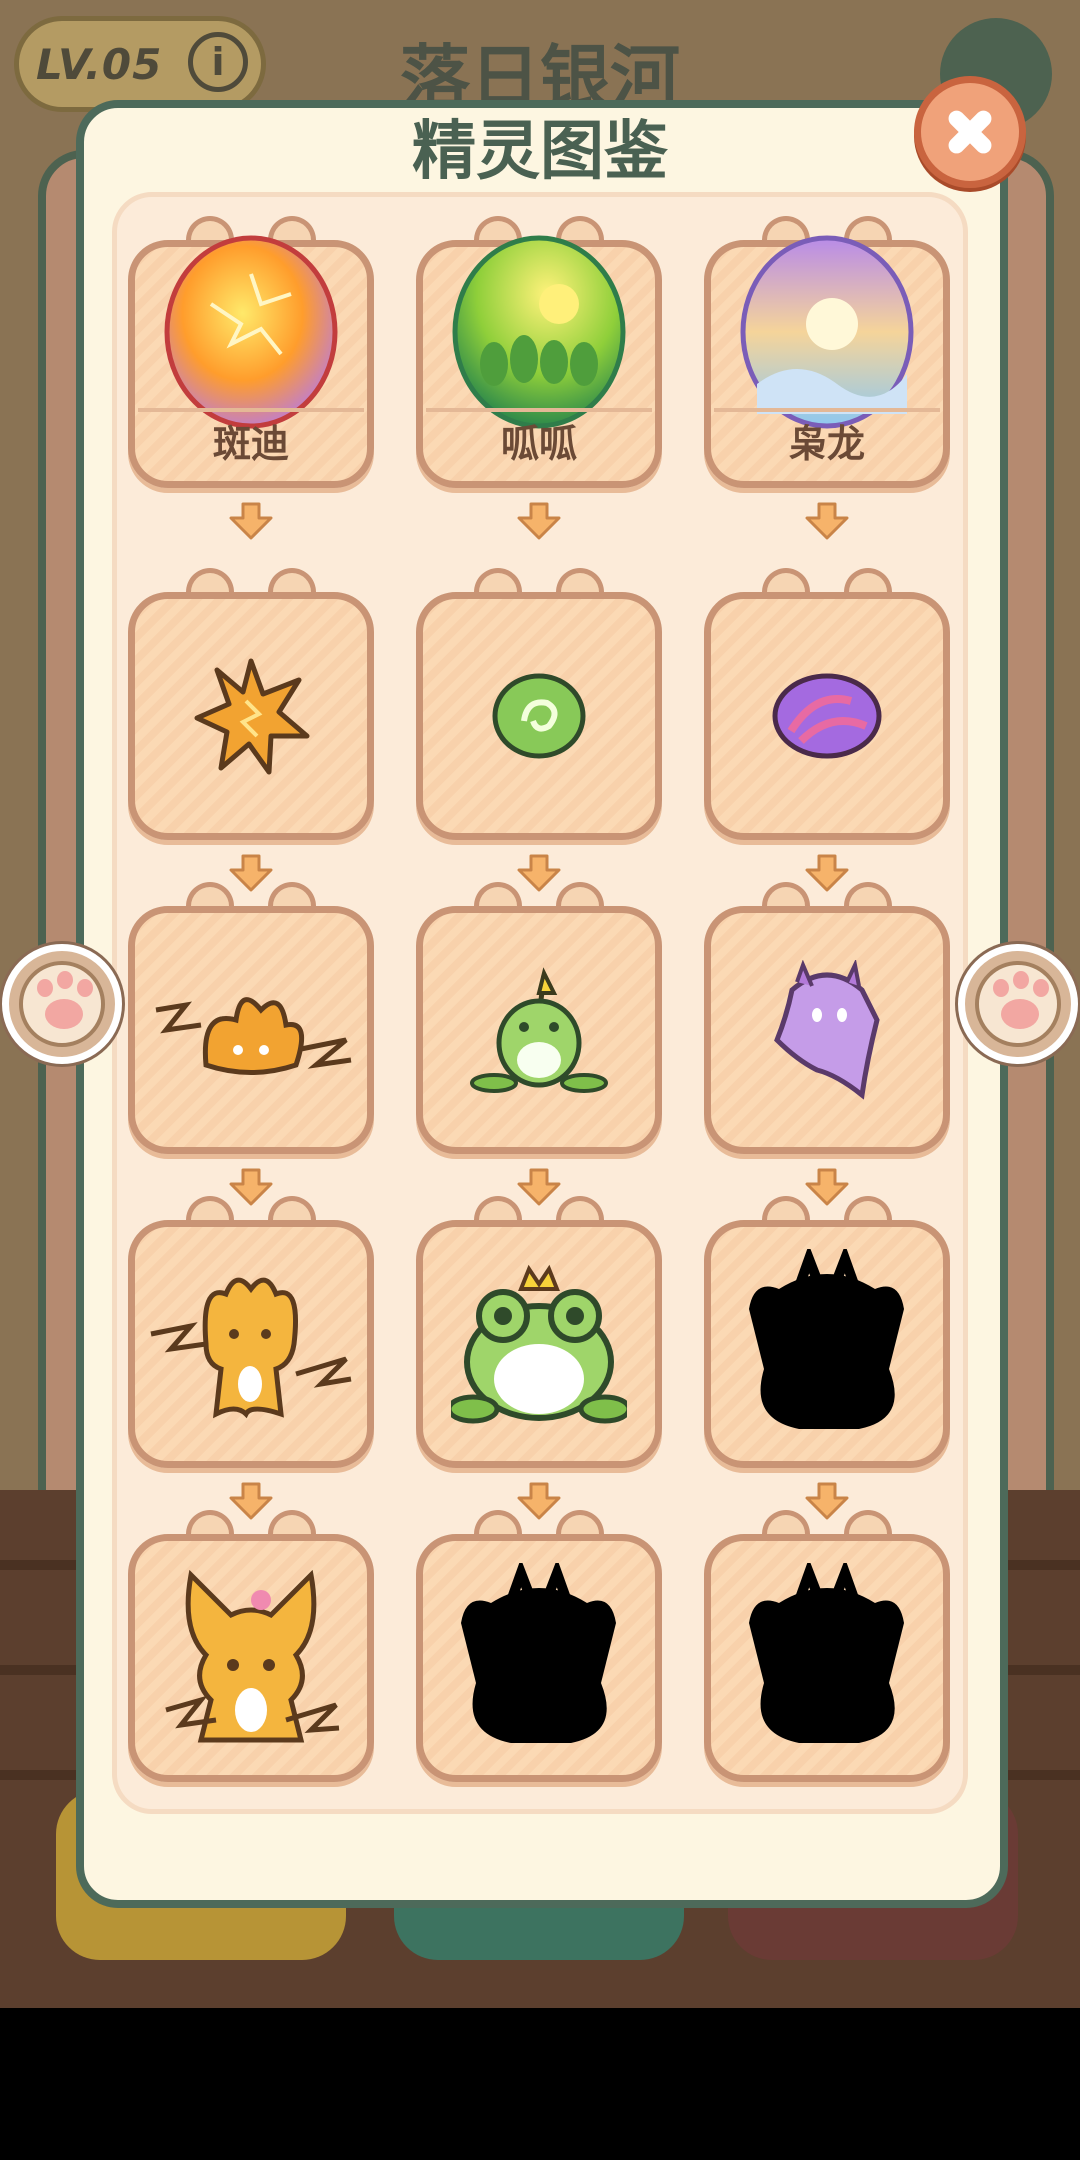 This screenshot has height=2160, width=1080. I want to click on purple-orb-icon, so click(827, 716).